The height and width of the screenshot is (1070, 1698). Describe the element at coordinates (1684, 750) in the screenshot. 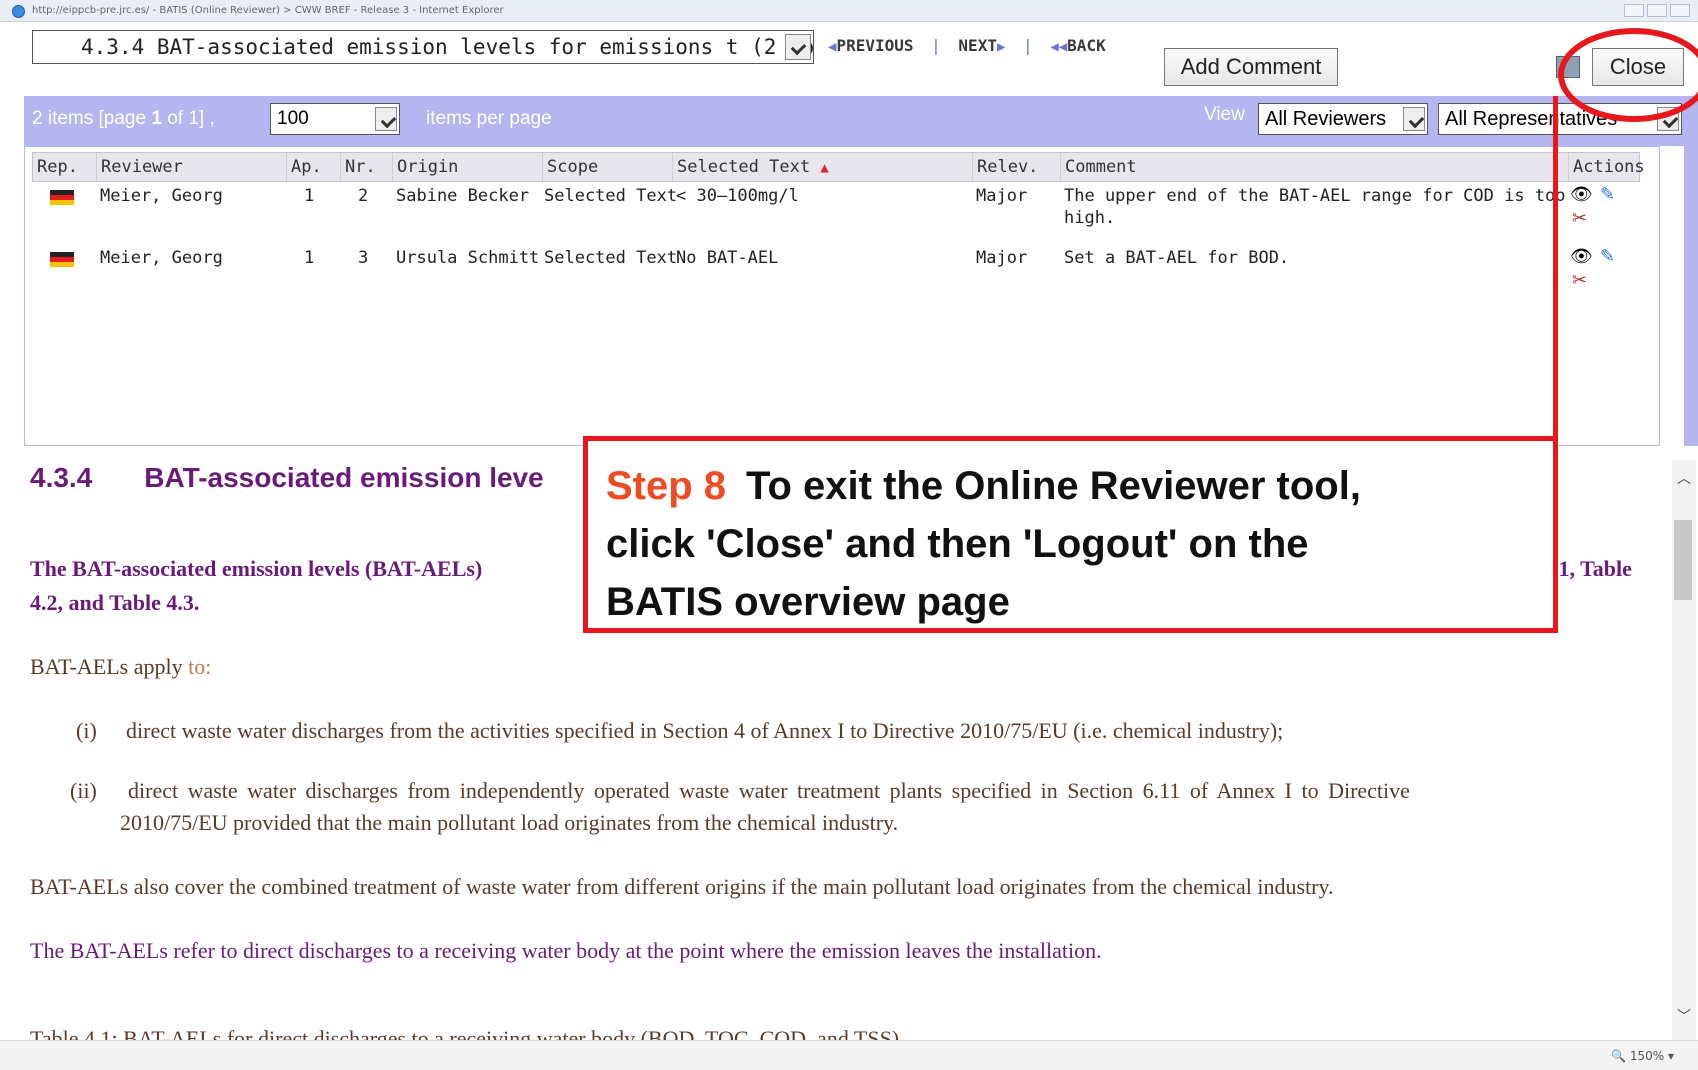

I see `document-scrollbar: ︿ ﹀` at that location.